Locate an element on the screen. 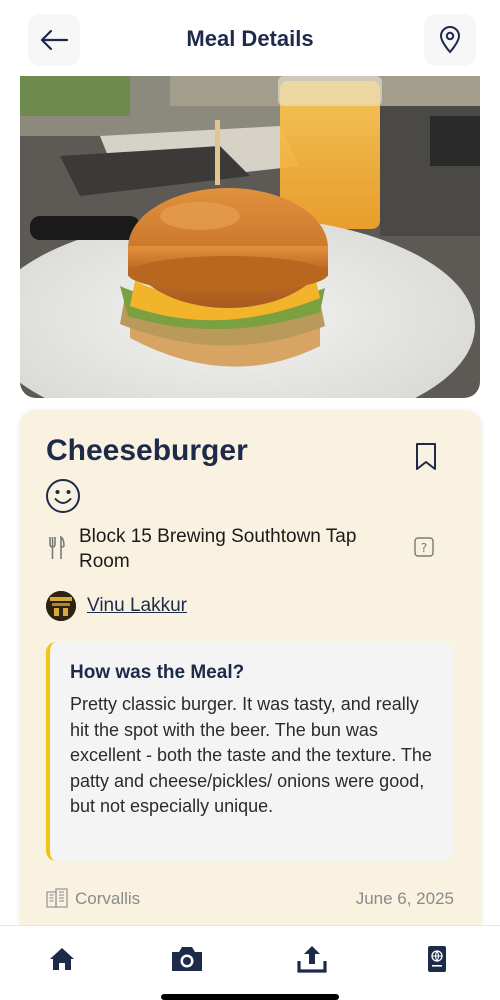 Image resolution: width=500 pixels, height=1000 pixels. bookmark-button is located at coordinates (426, 459).